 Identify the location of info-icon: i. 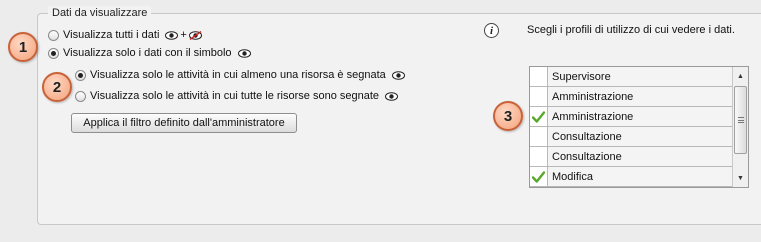
(491, 30).